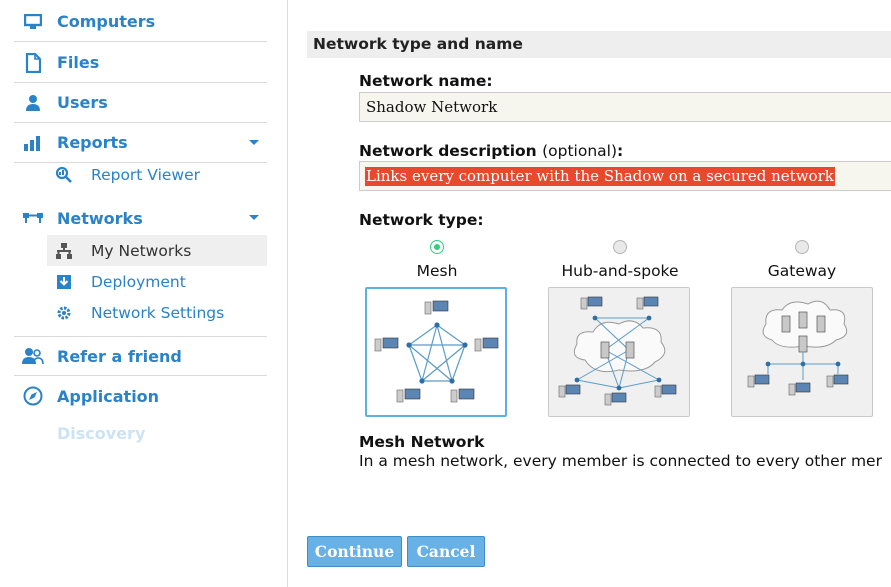  I want to click on sidebar-item-label: Refer a friend, so click(119, 356).